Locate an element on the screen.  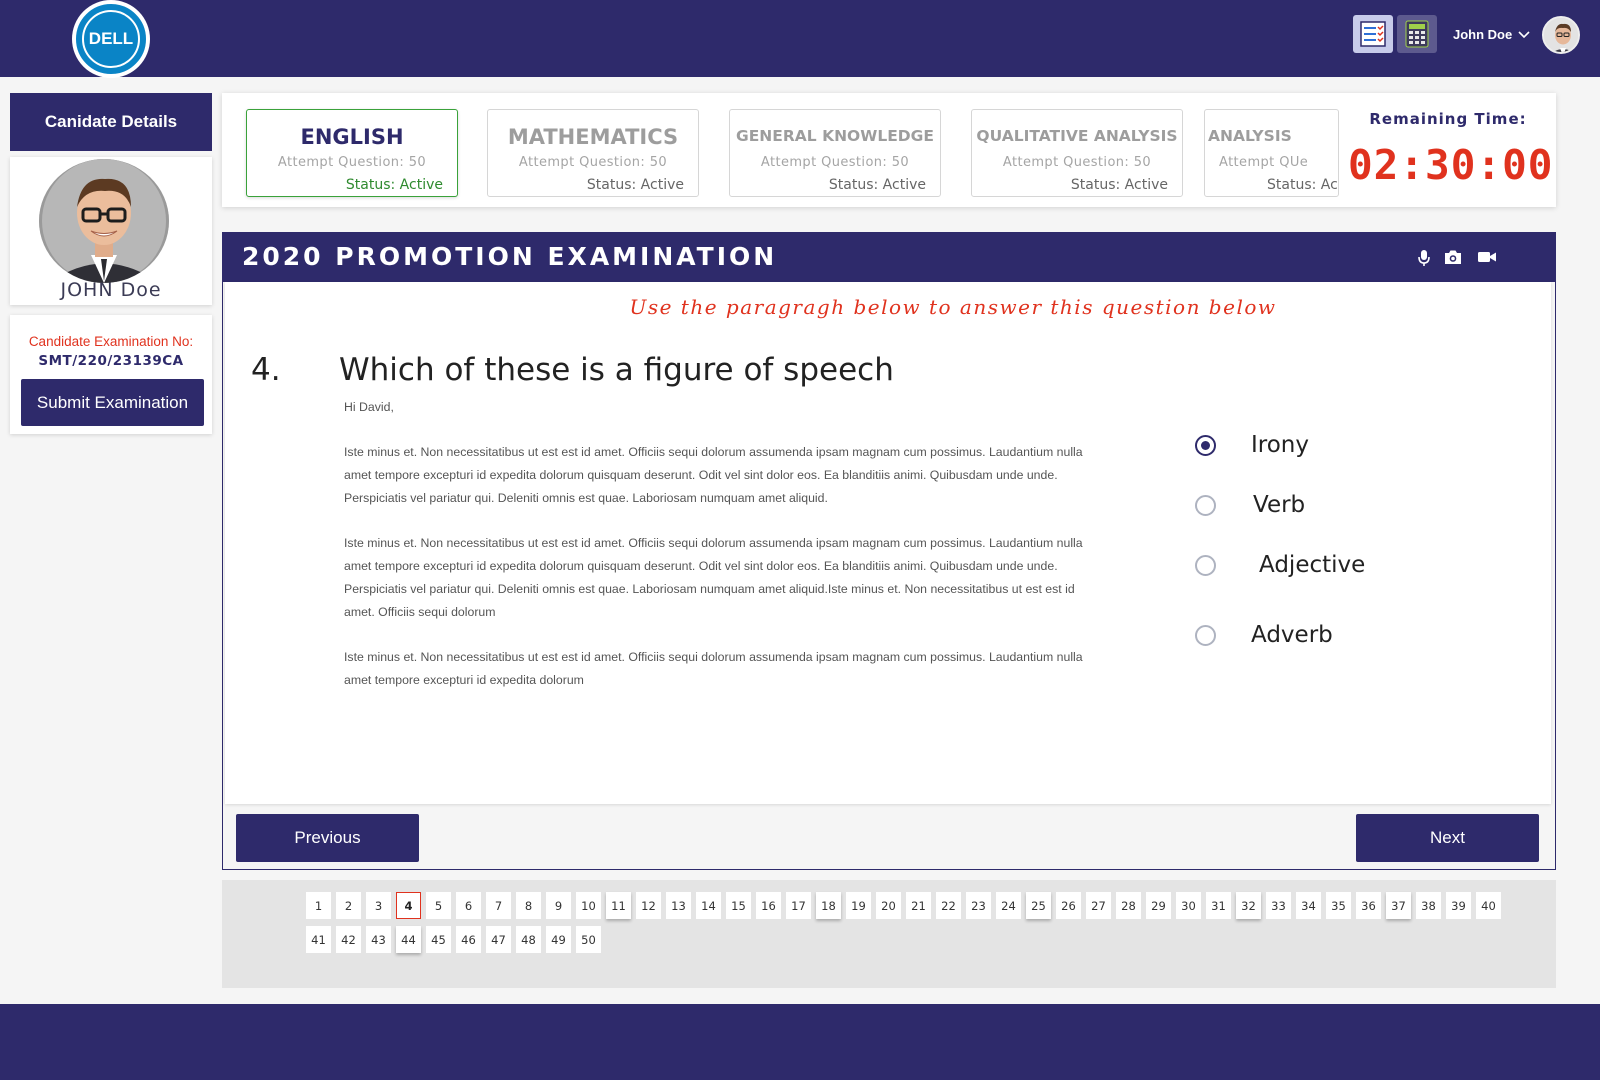
question-number-cell: 48 is located at coordinates (528, 939).